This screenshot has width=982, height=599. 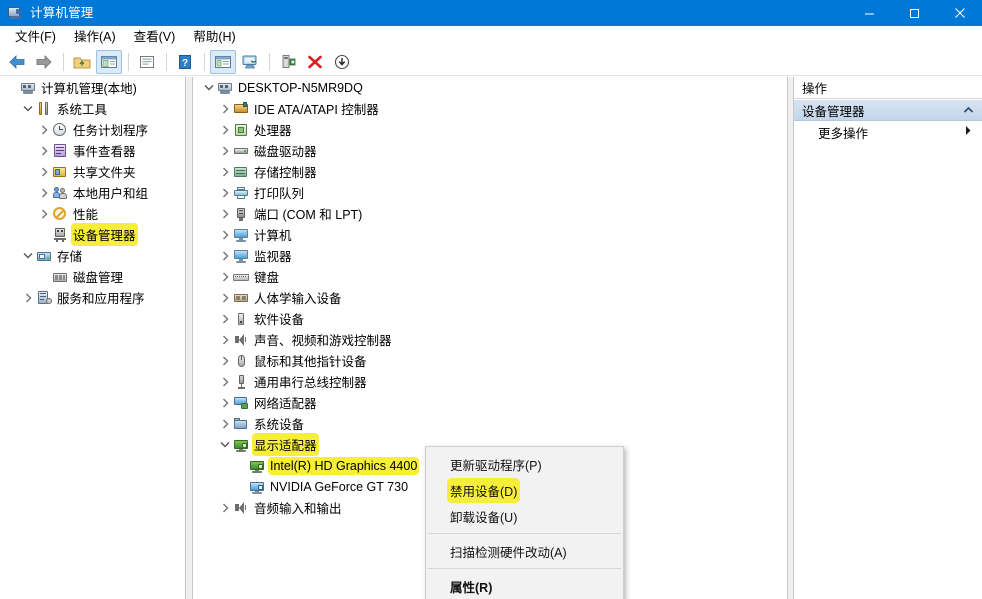 What do you see at coordinates (888, 110) in the screenshot?
I see `actions-section-device-manager: 设备管理器` at bounding box center [888, 110].